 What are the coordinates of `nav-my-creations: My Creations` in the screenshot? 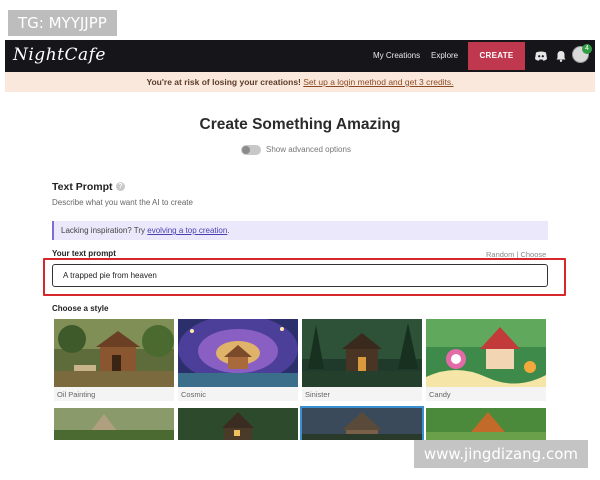 It's located at (396, 55).